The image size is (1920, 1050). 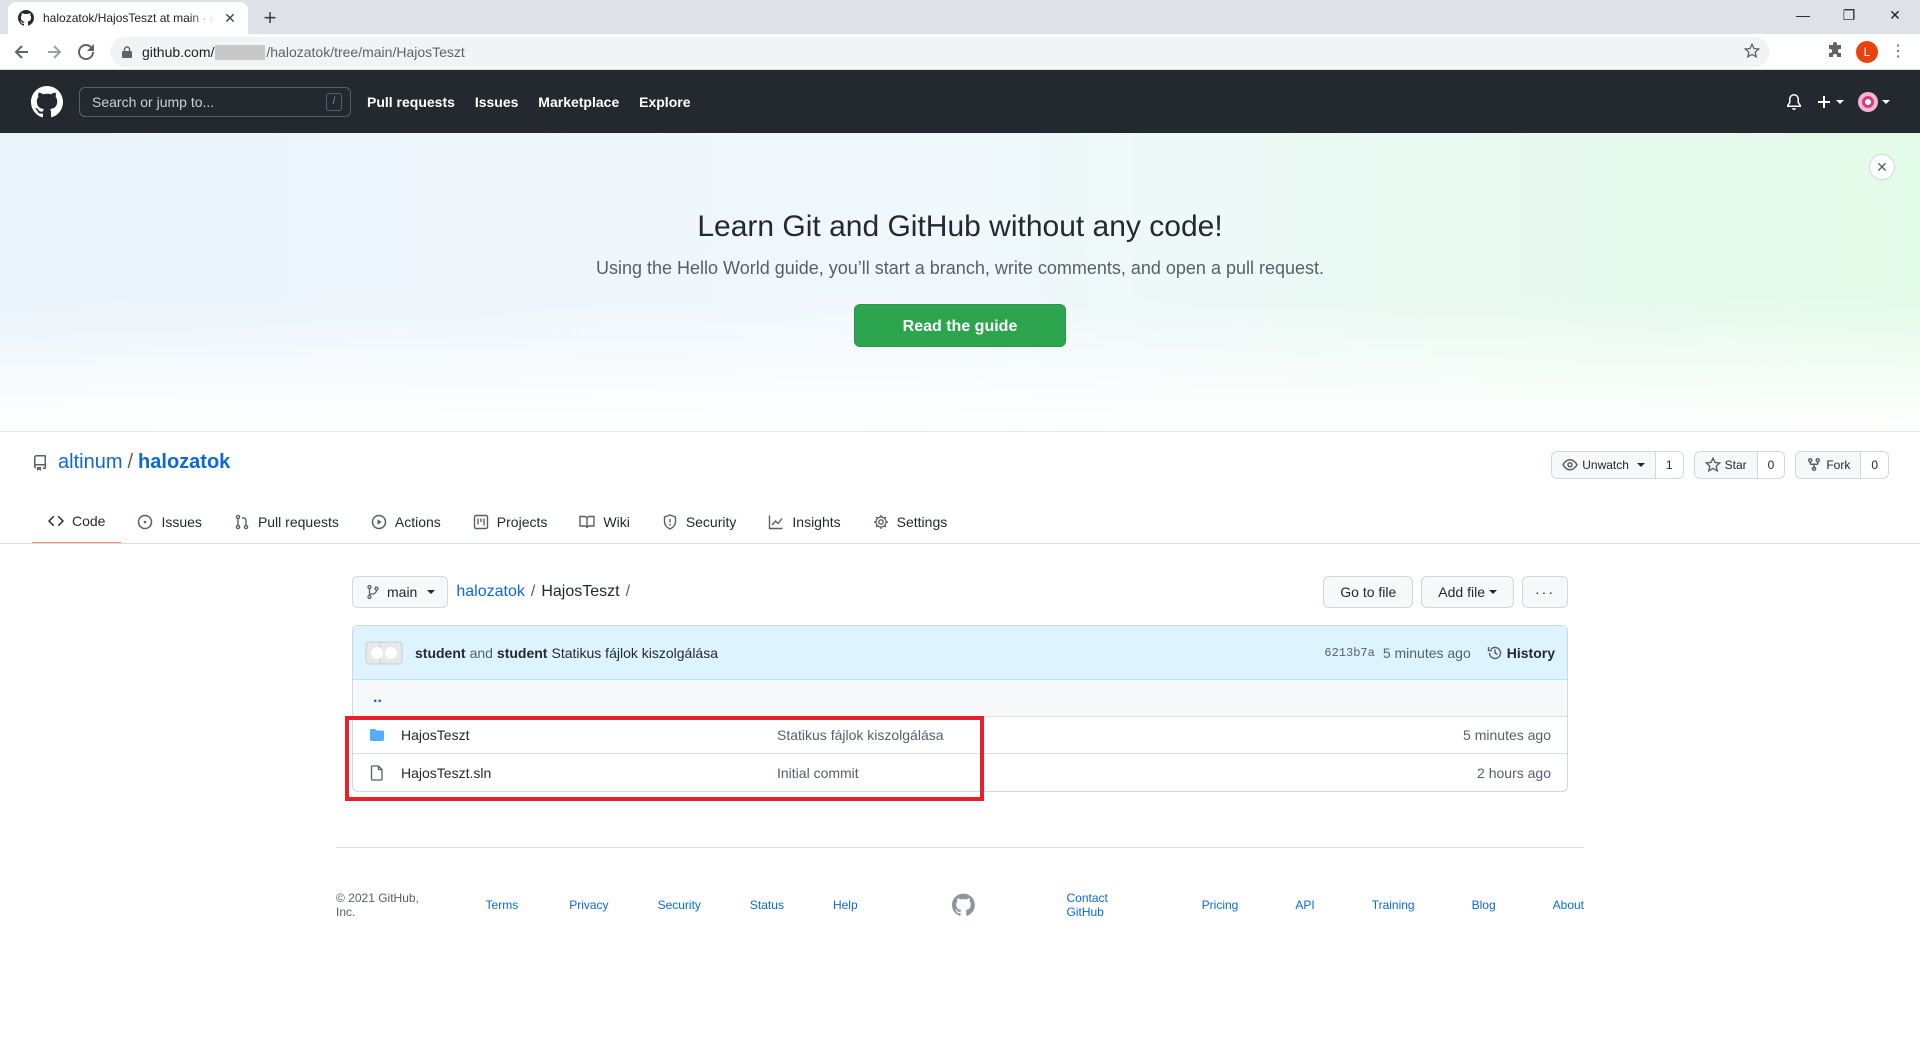 I want to click on history-icon, so click(x=1494, y=652).